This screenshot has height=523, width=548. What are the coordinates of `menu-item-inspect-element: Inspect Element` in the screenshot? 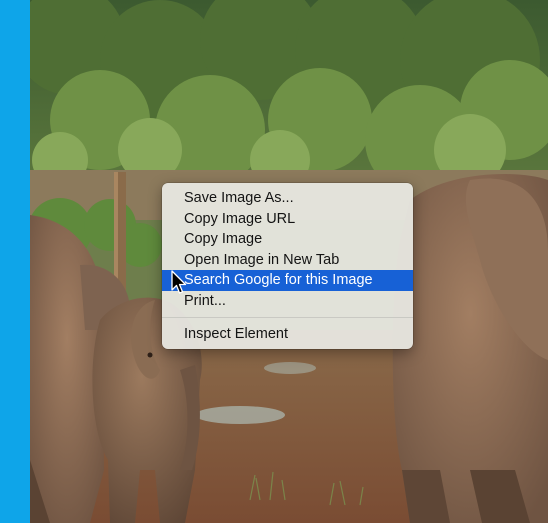 It's located at (287, 334).